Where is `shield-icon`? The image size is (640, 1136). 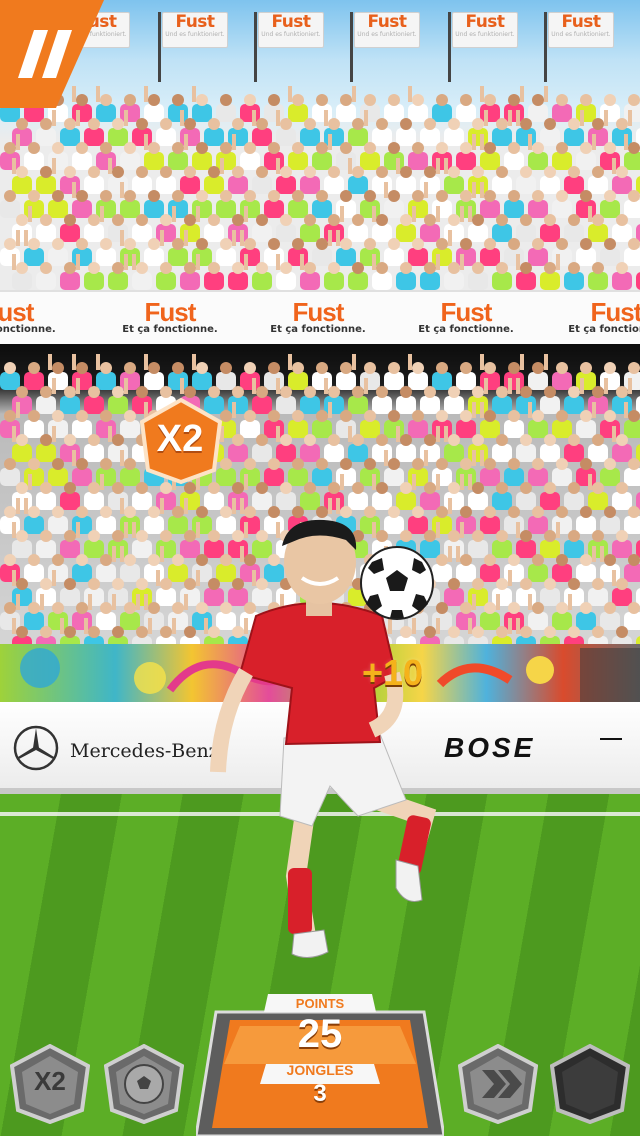 shield-icon is located at coordinates (590, 1084).